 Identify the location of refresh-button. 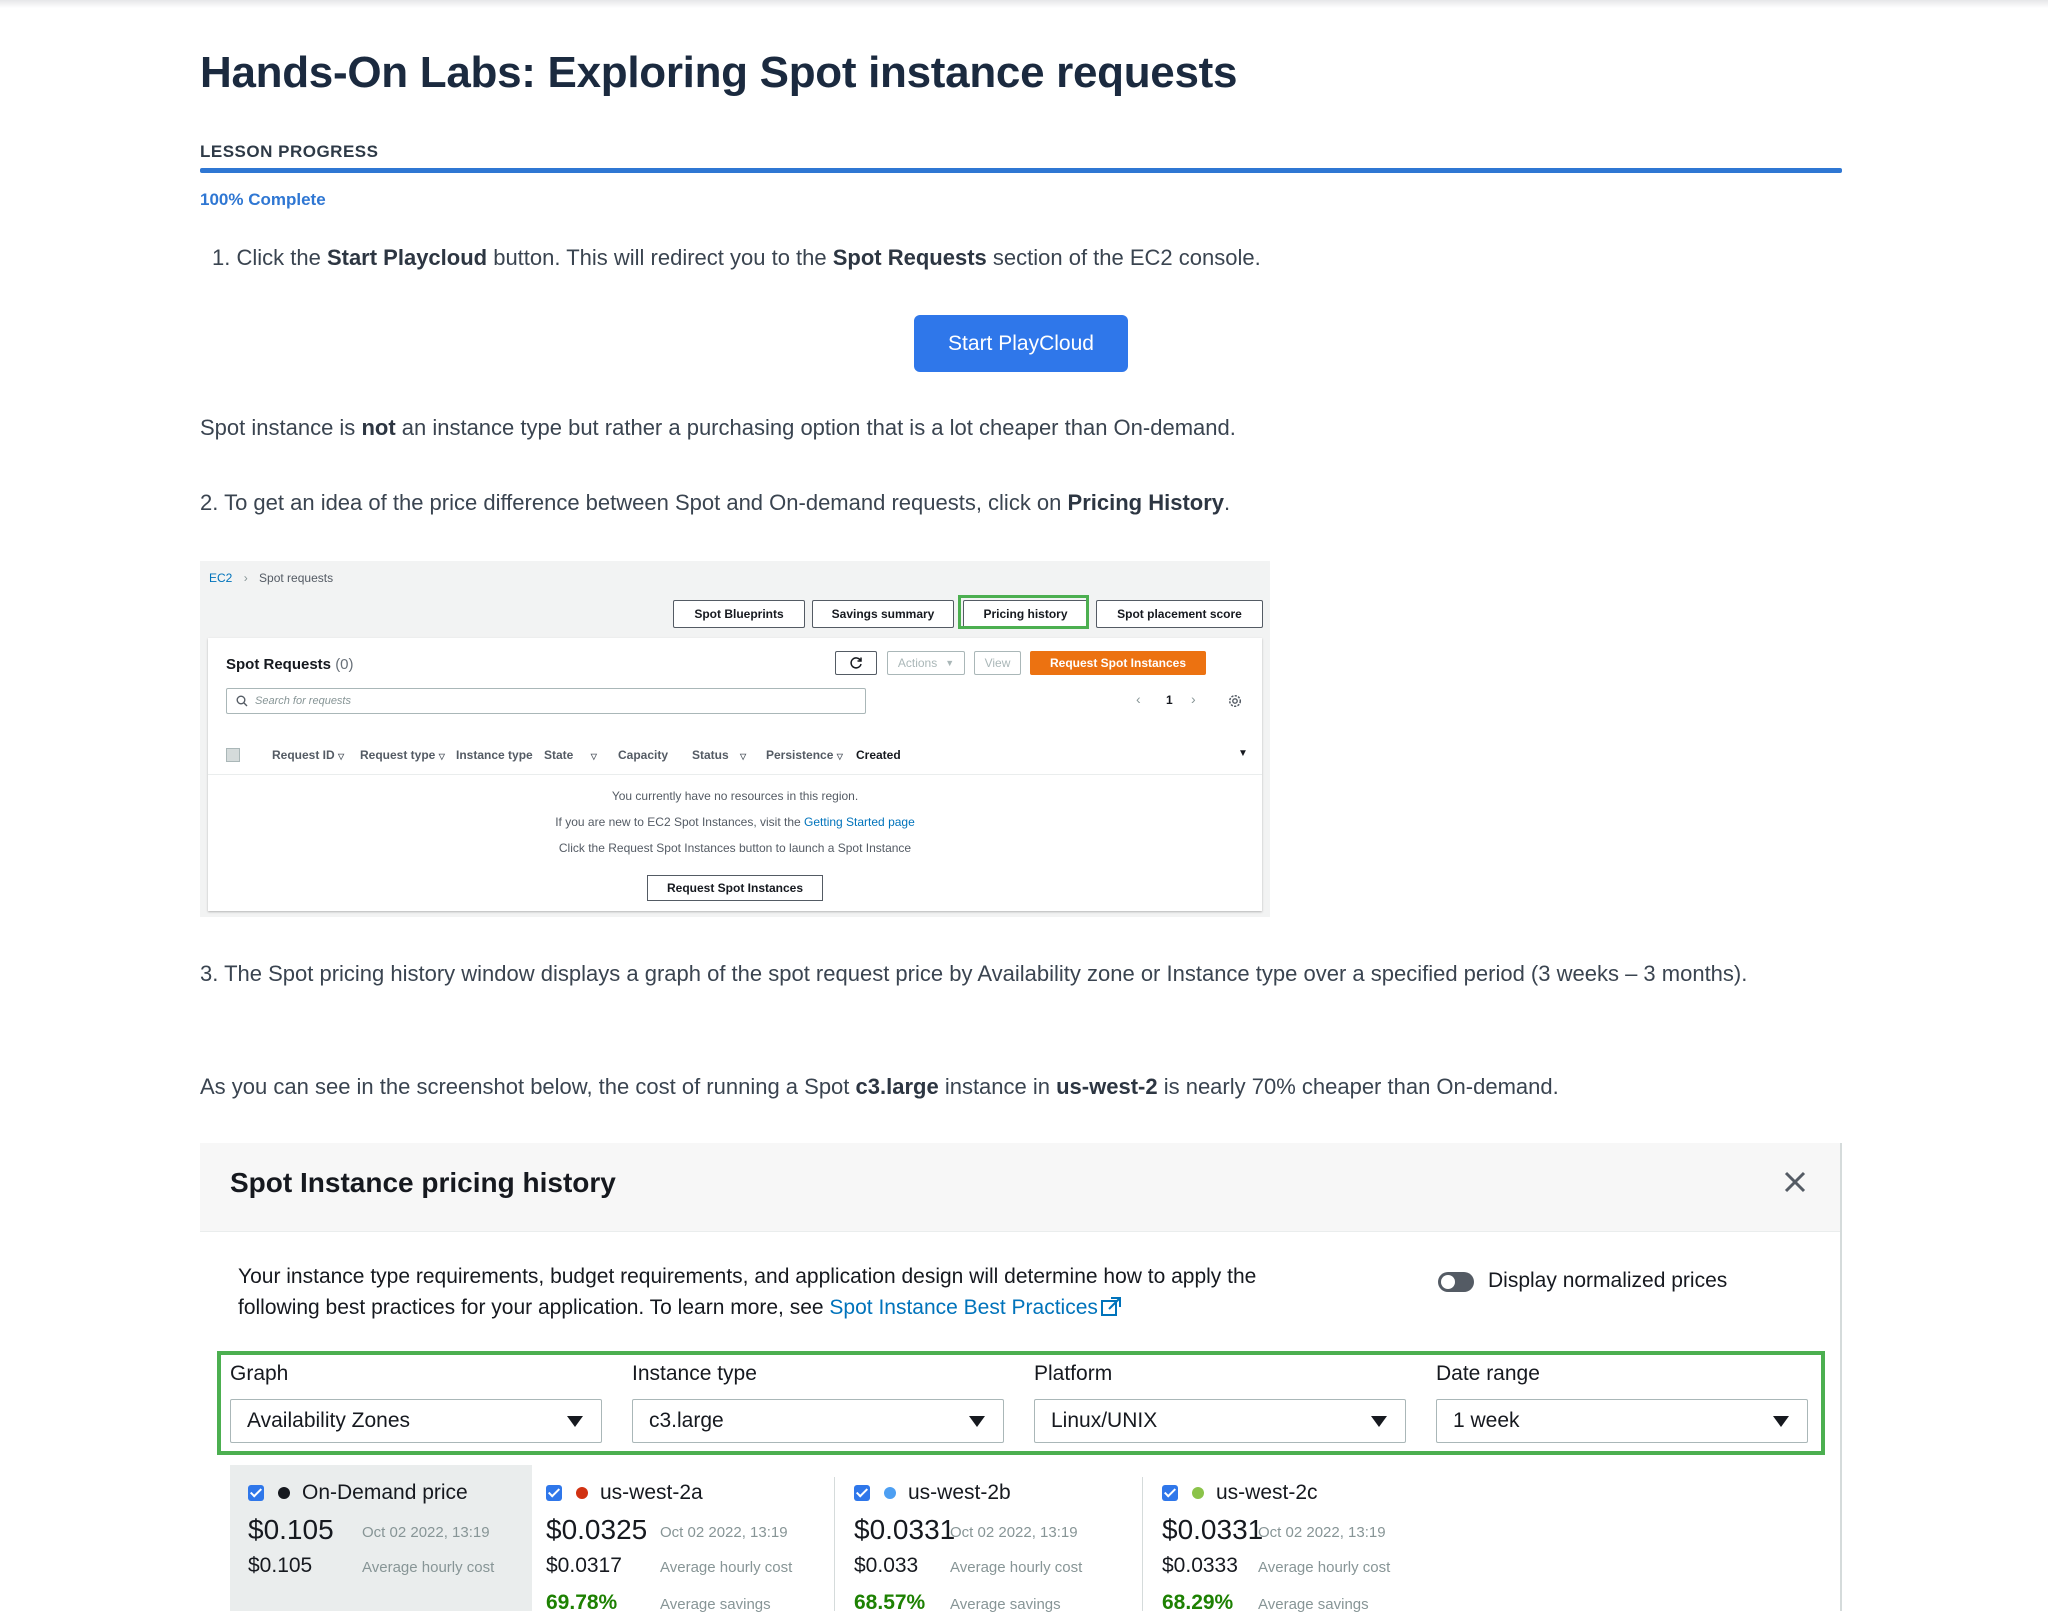
(856, 663).